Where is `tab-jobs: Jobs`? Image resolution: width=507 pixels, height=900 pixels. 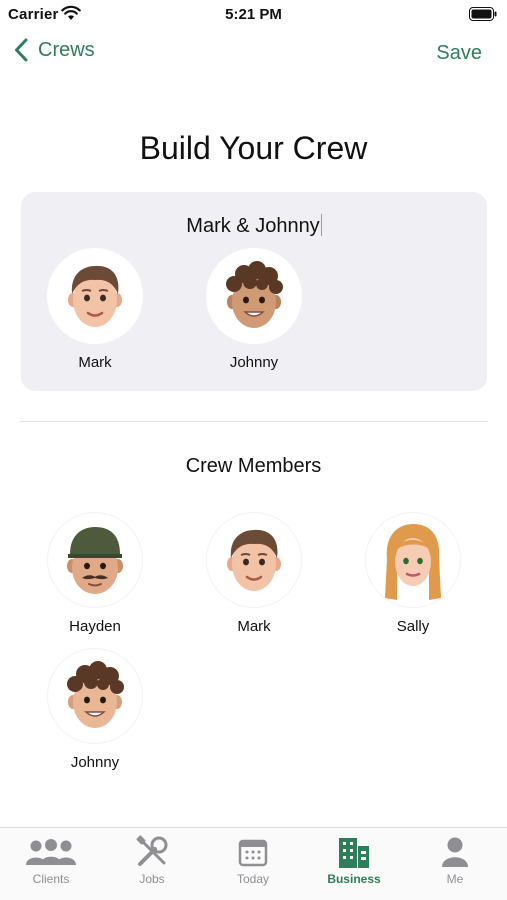 tab-jobs: Jobs is located at coordinates (152, 860).